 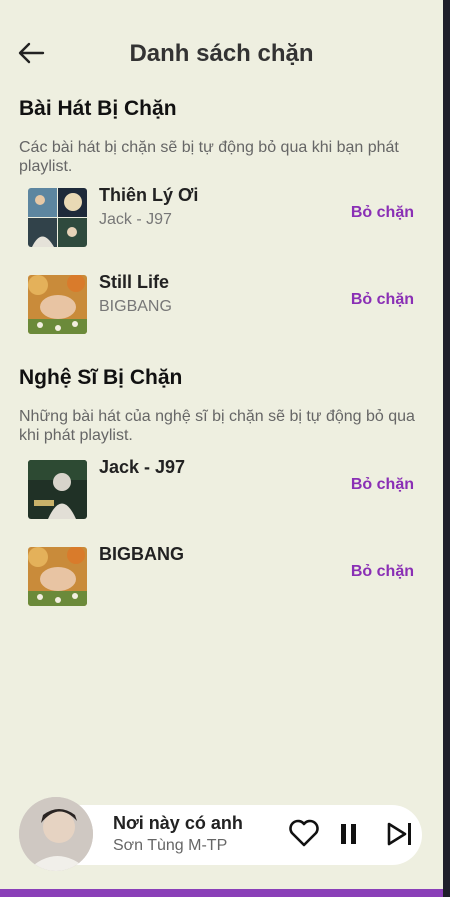 I want to click on bottom-accent-bar, so click(x=221, y=893).